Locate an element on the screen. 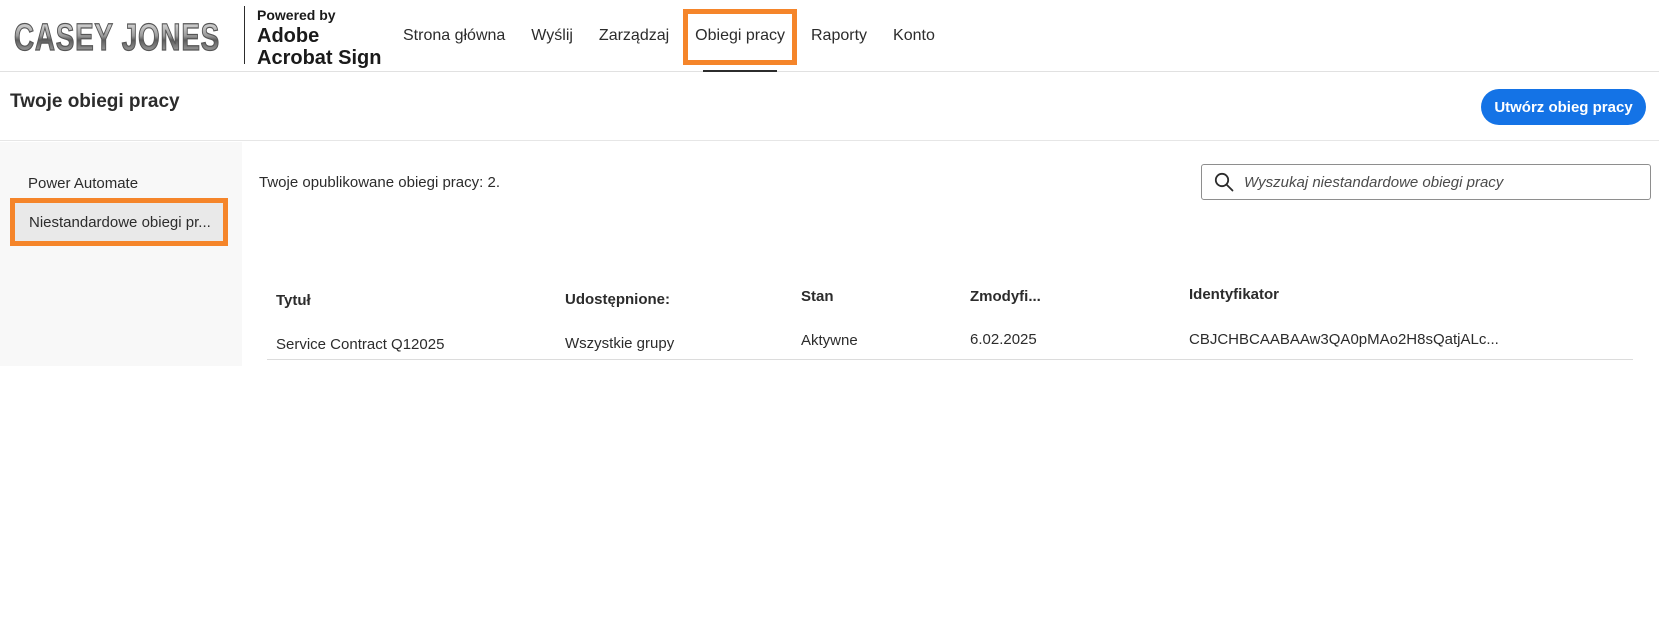 The width and height of the screenshot is (1659, 620). product-name-line2: Acrobat Sign is located at coordinates (319, 58).